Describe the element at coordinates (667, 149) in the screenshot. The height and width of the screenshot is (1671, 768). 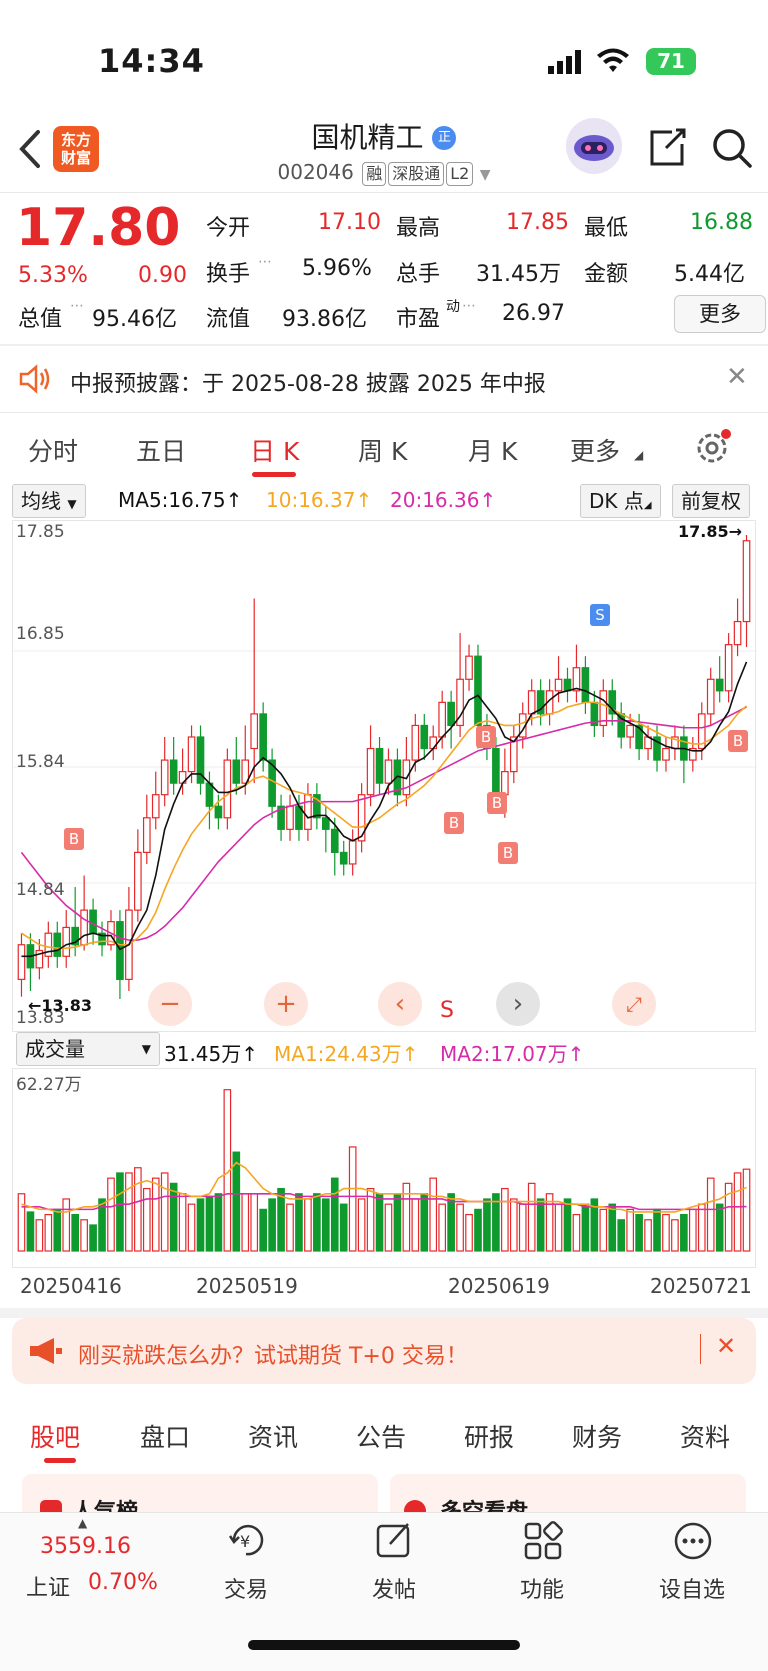
I see `share-icon` at that location.